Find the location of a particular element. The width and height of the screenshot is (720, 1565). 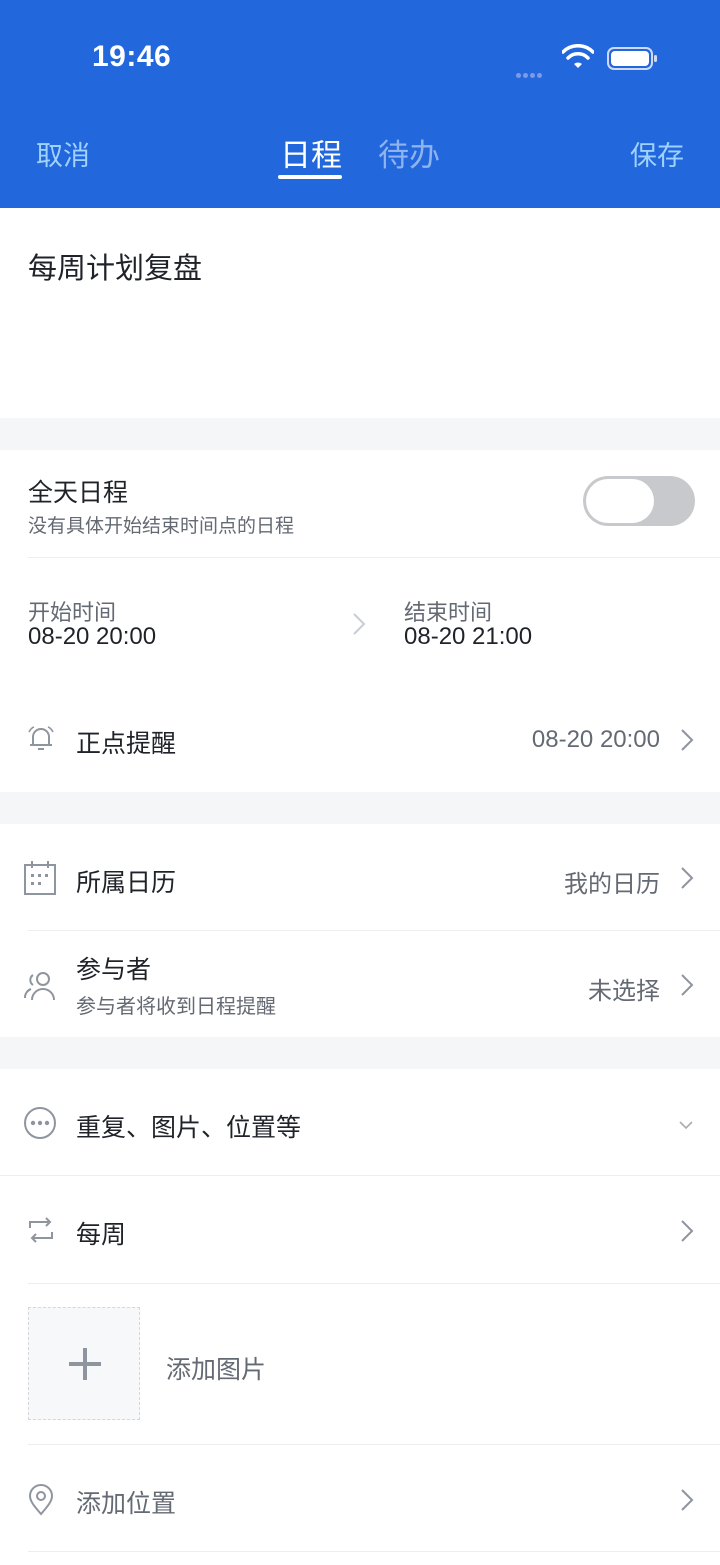

signal-icon is located at coordinates (530, 72).